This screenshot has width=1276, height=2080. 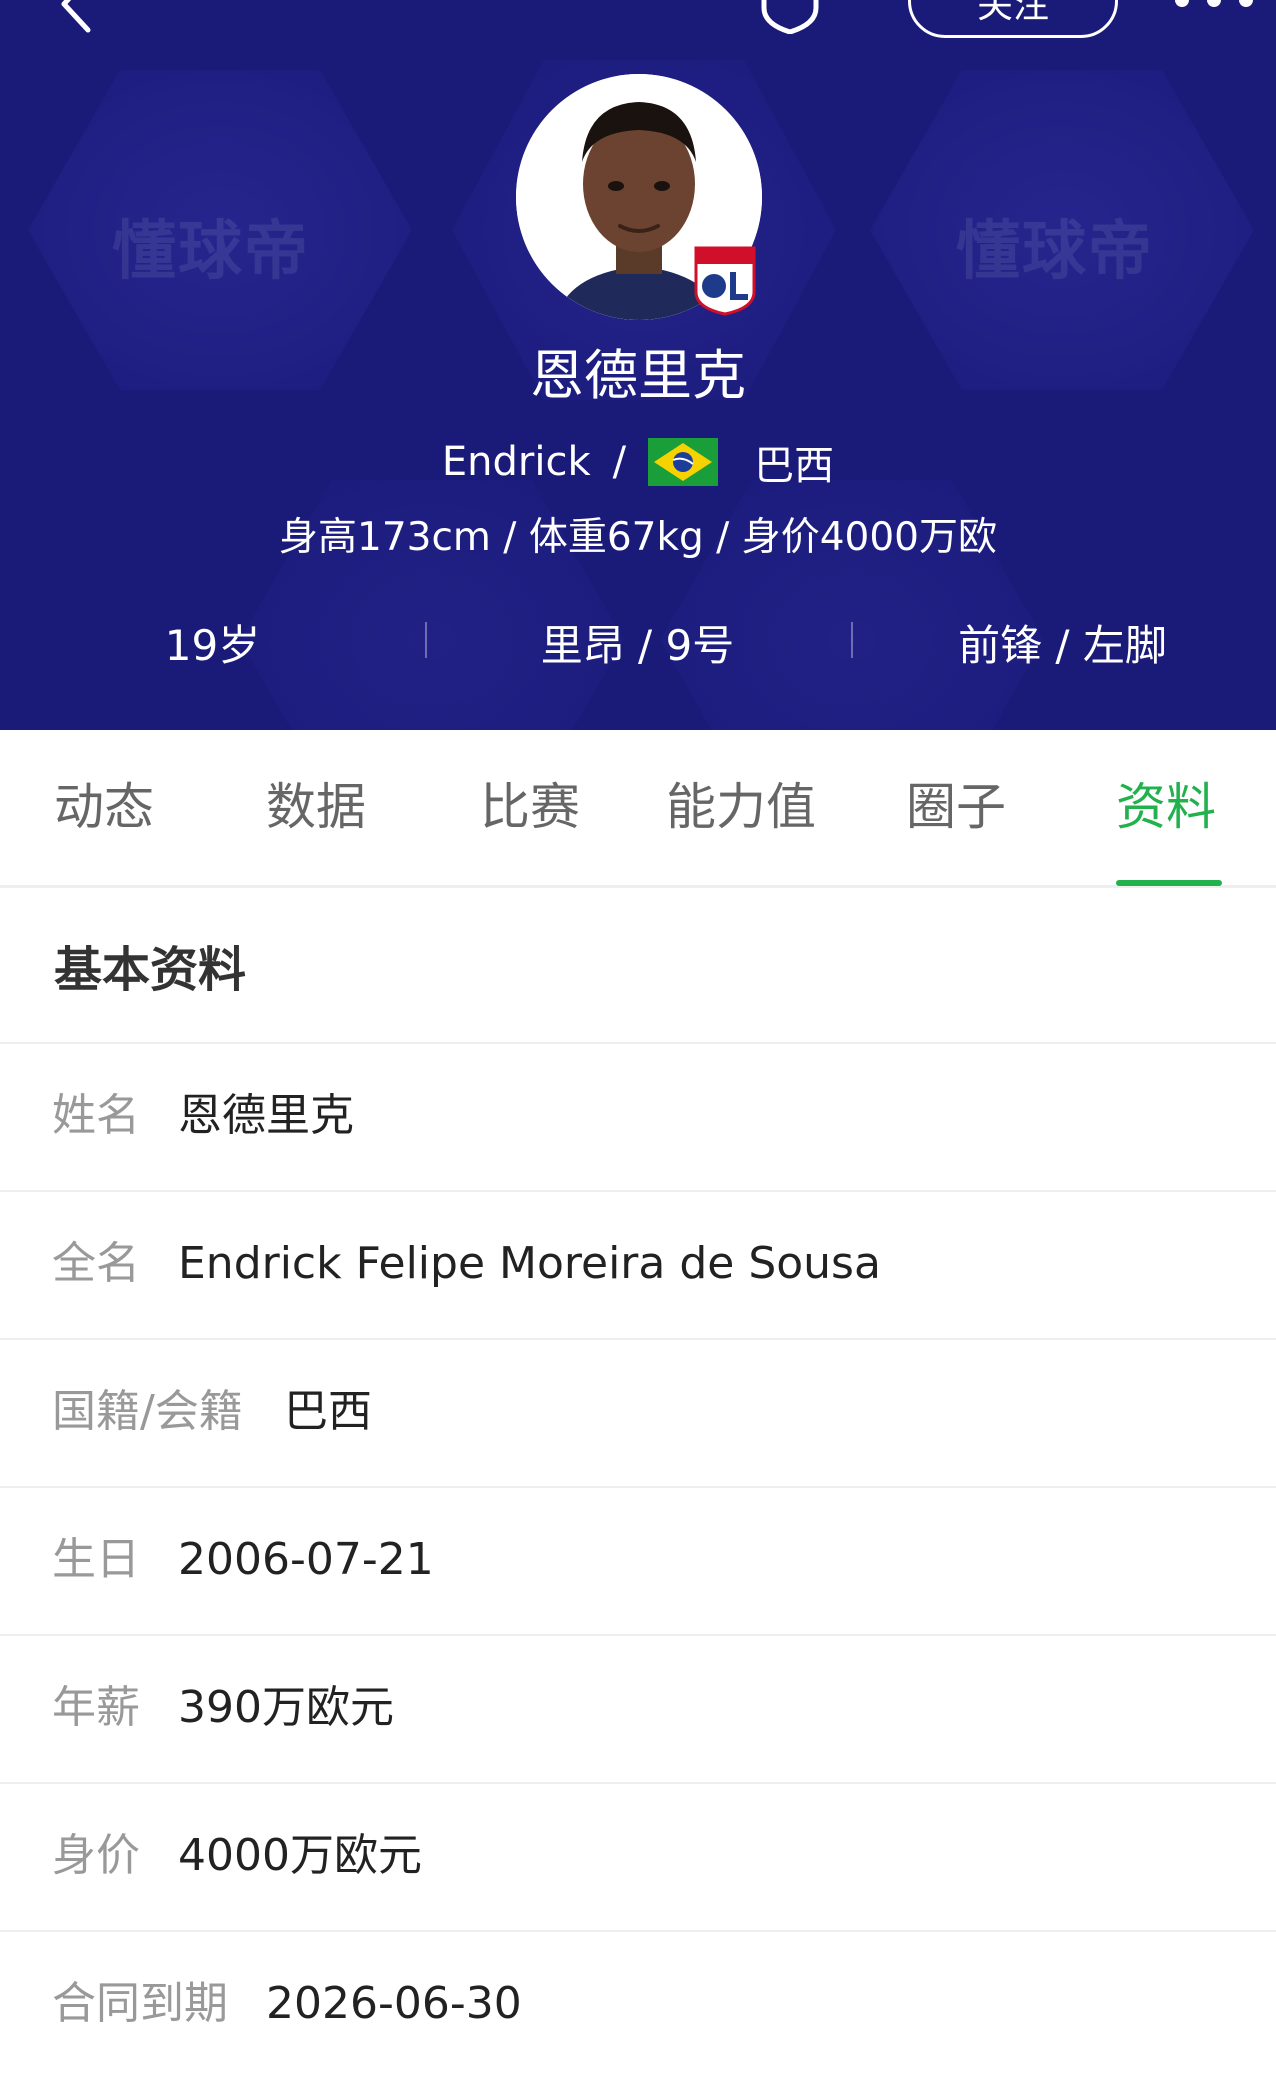 What do you see at coordinates (638, 2006) in the screenshot?
I see `info-row-contract: 合同到期 2026-06-30` at bounding box center [638, 2006].